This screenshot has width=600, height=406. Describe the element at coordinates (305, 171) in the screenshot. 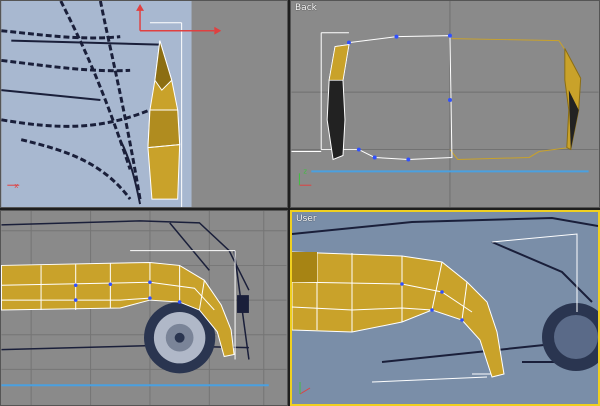

I see `svg-text: z` at that location.